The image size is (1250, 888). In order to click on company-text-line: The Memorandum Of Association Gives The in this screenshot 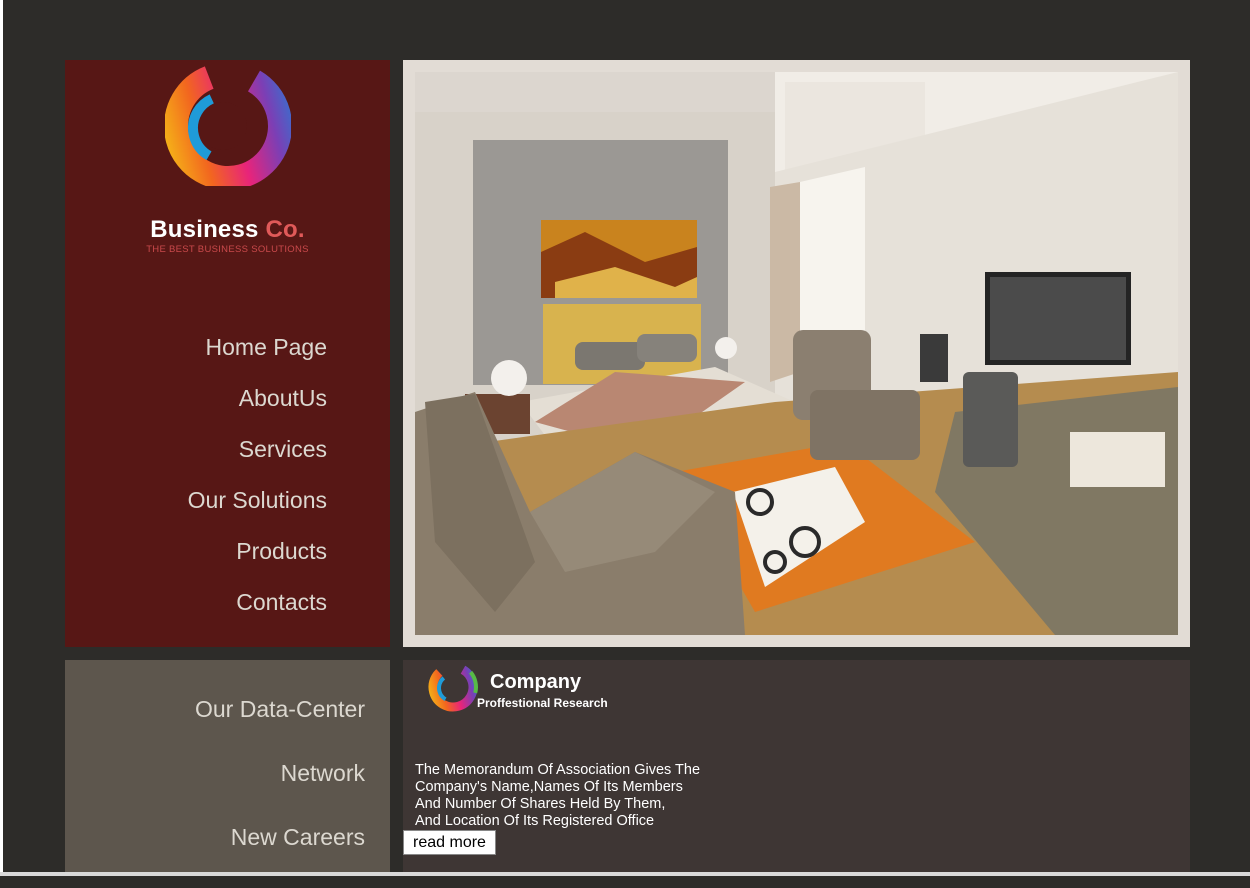, I will do `click(558, 770)`.